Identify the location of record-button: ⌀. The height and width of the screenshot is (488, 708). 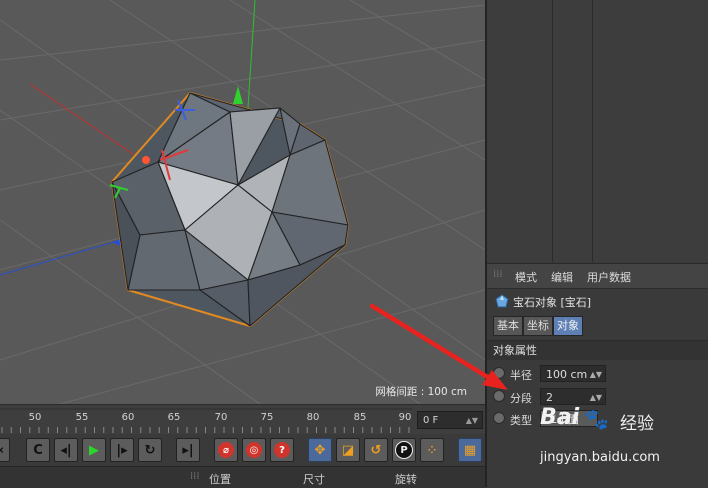
(226, 450).